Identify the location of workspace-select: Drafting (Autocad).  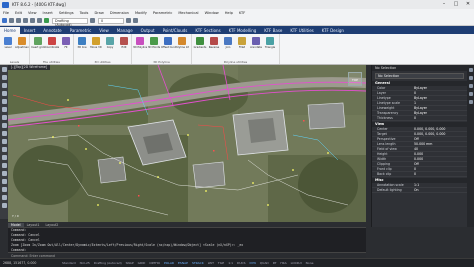
(70, 22).